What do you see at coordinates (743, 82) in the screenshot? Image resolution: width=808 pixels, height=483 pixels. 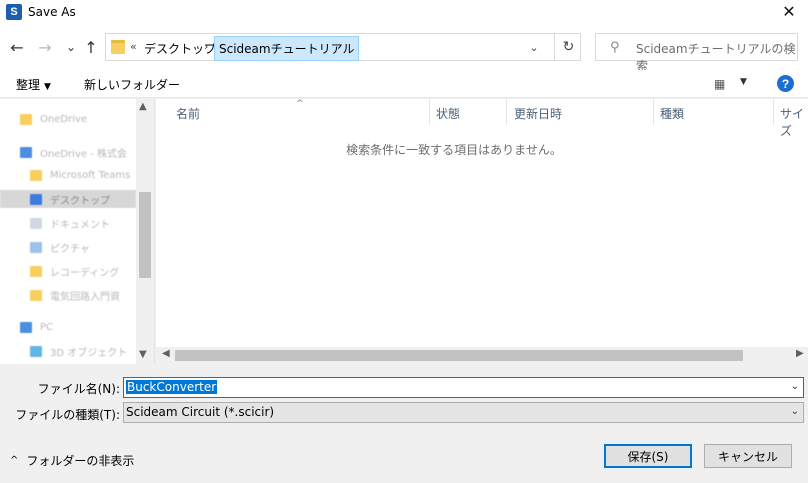 I see `view-caret-down-icon: ▼` at bounding box center [743, 82].